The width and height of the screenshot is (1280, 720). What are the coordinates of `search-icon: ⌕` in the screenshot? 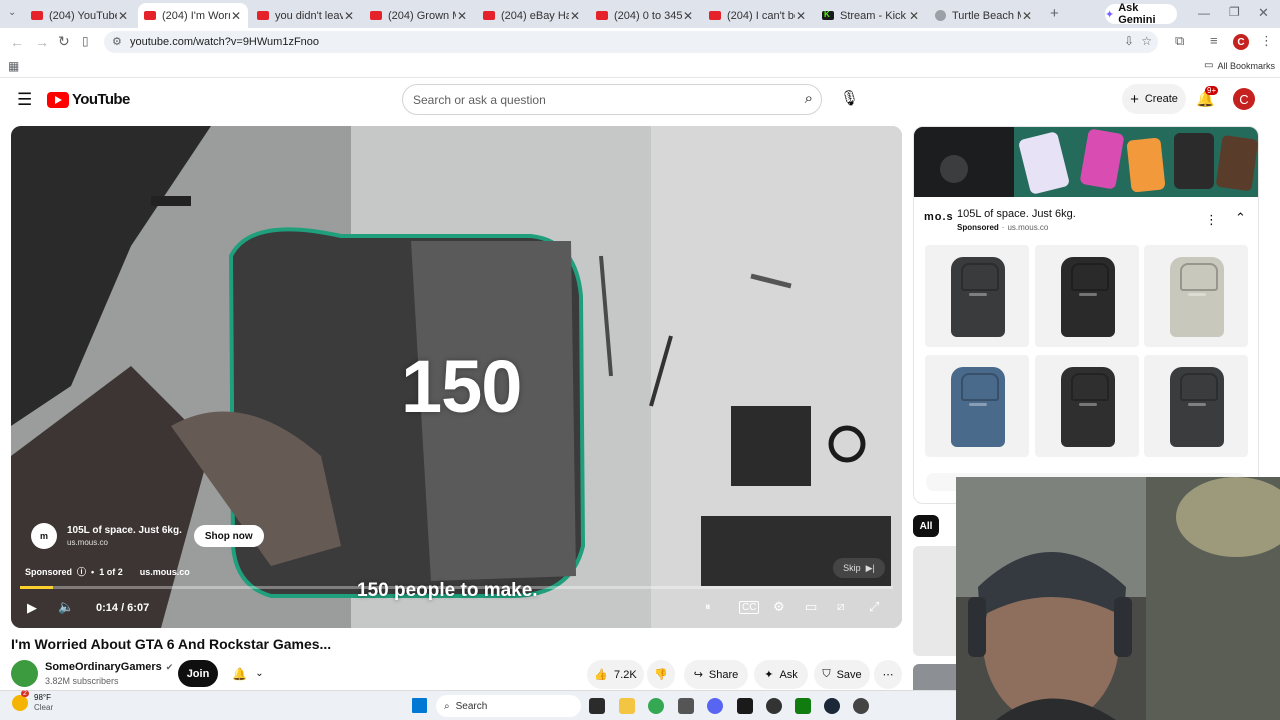 It's located at (809, 98).